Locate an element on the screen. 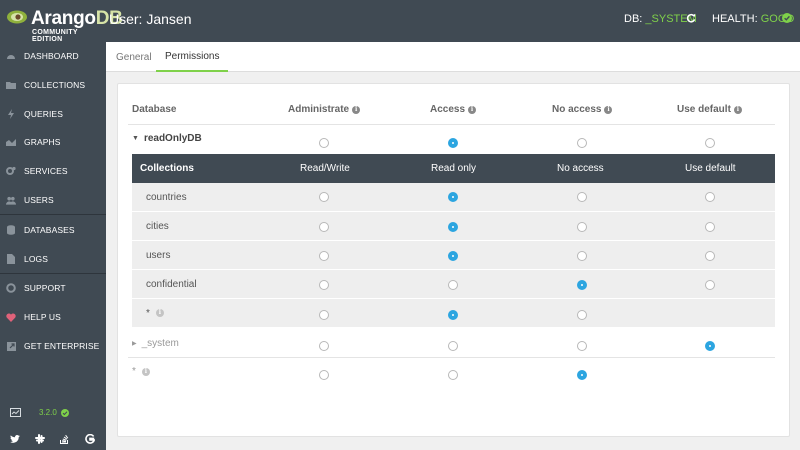  radio-wildcard-no-access is located at coordinates (582, 315).